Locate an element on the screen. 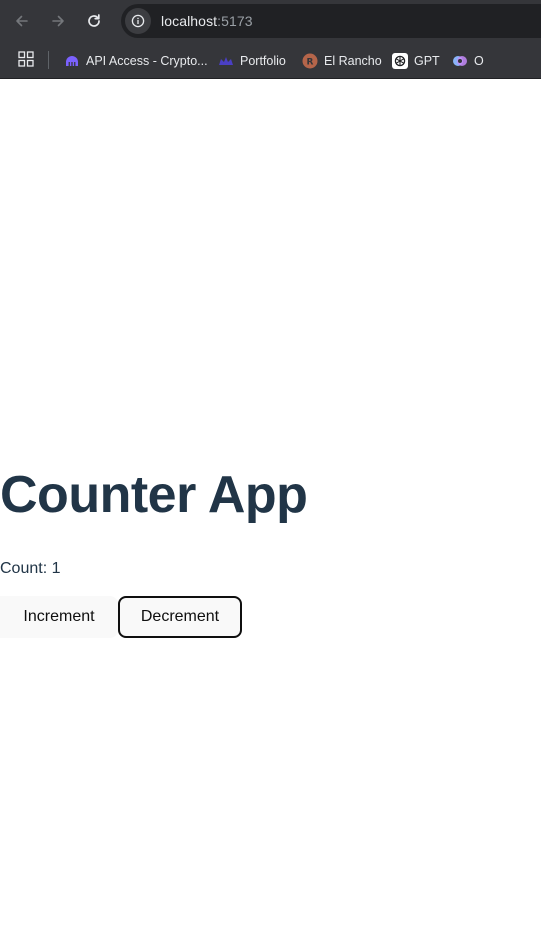 The height and width of the screenshot is (936, 541). svg-text: R is located at coordinates (310, 63).